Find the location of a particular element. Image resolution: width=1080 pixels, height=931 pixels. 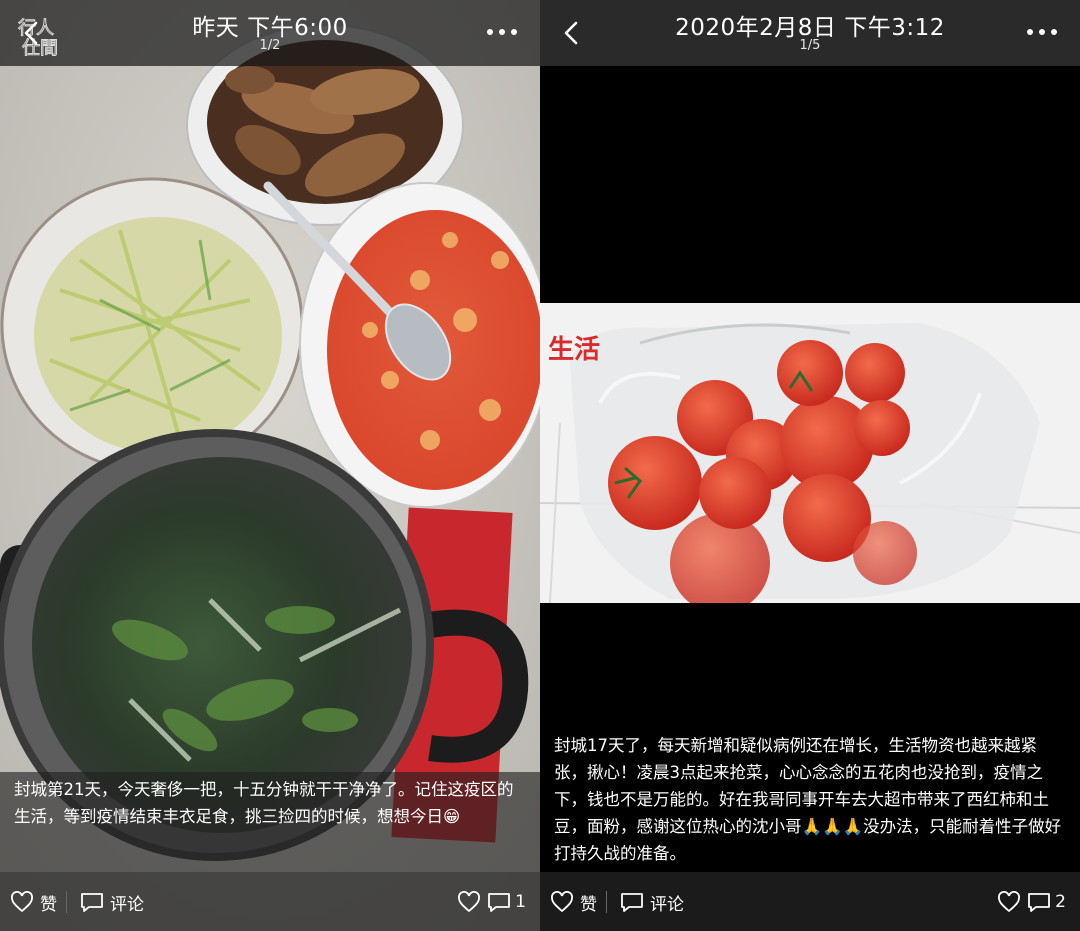

post-stats: 1 is located at coordinates (488, 902).